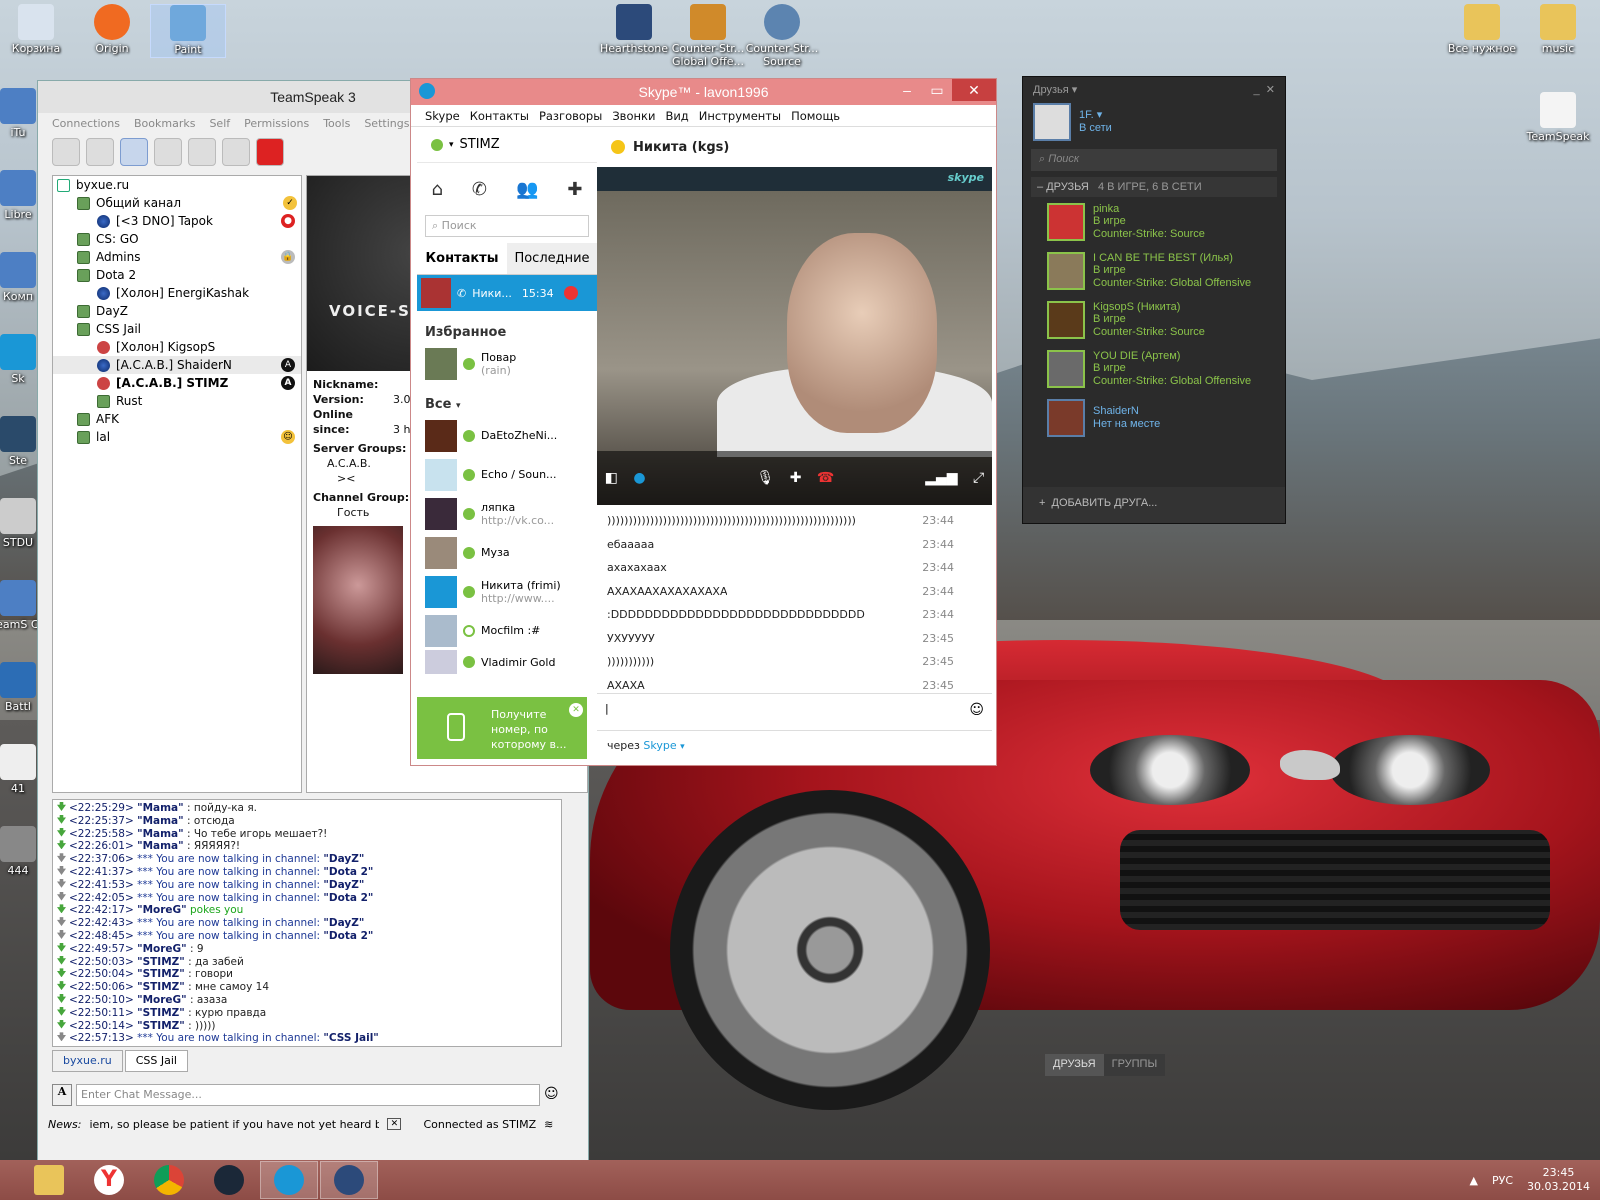 This screenshot has width=1600, height=1200. What do you see at coordinates (1482, 29) in the screenshot?
I see `desktop-icon-folder: Все нужное` at bounding box center [1482, 29].